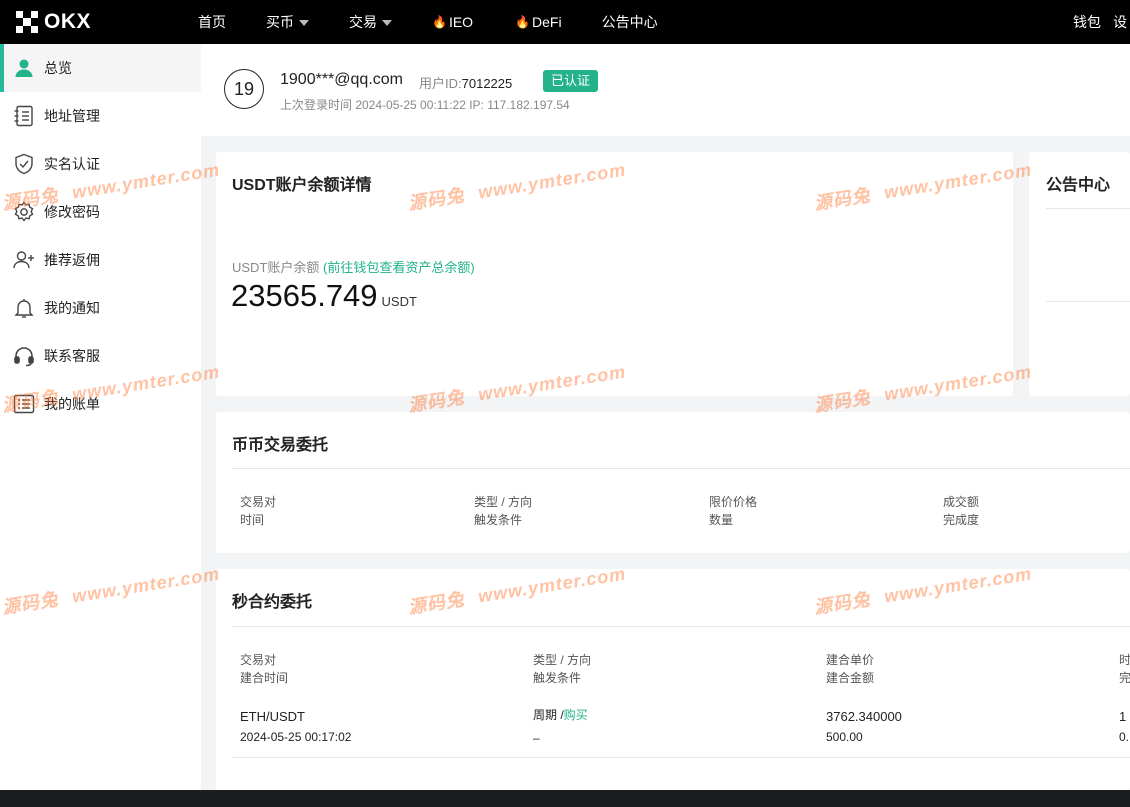 This screenshot has width=1130, height=807. What do you see at coordinates (1120, 22) in the screenshot?
I see `nav-settings-link: 设` at bounding box center [1120, 22].